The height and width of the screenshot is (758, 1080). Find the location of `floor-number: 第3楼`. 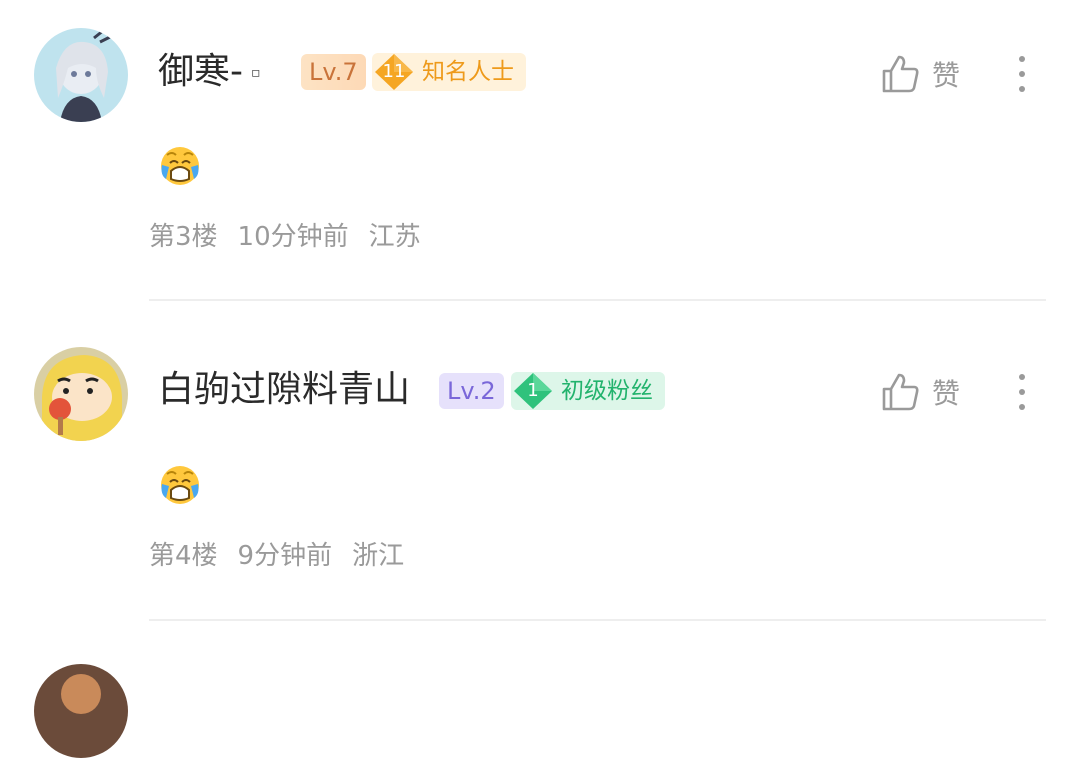

floor-number: 第3楼 is located at coordinates (183, 237).